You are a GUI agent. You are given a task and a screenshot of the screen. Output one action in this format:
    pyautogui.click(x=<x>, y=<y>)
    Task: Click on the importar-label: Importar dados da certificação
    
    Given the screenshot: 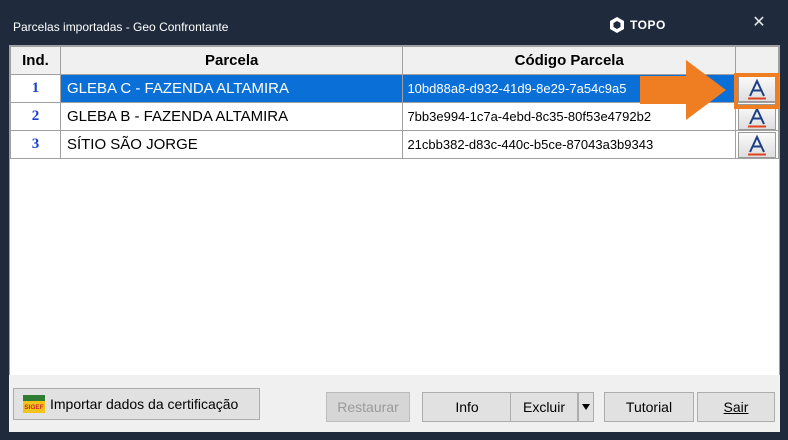 What is the action you would take?
    pyautogui.click(x=144, y=404)
    